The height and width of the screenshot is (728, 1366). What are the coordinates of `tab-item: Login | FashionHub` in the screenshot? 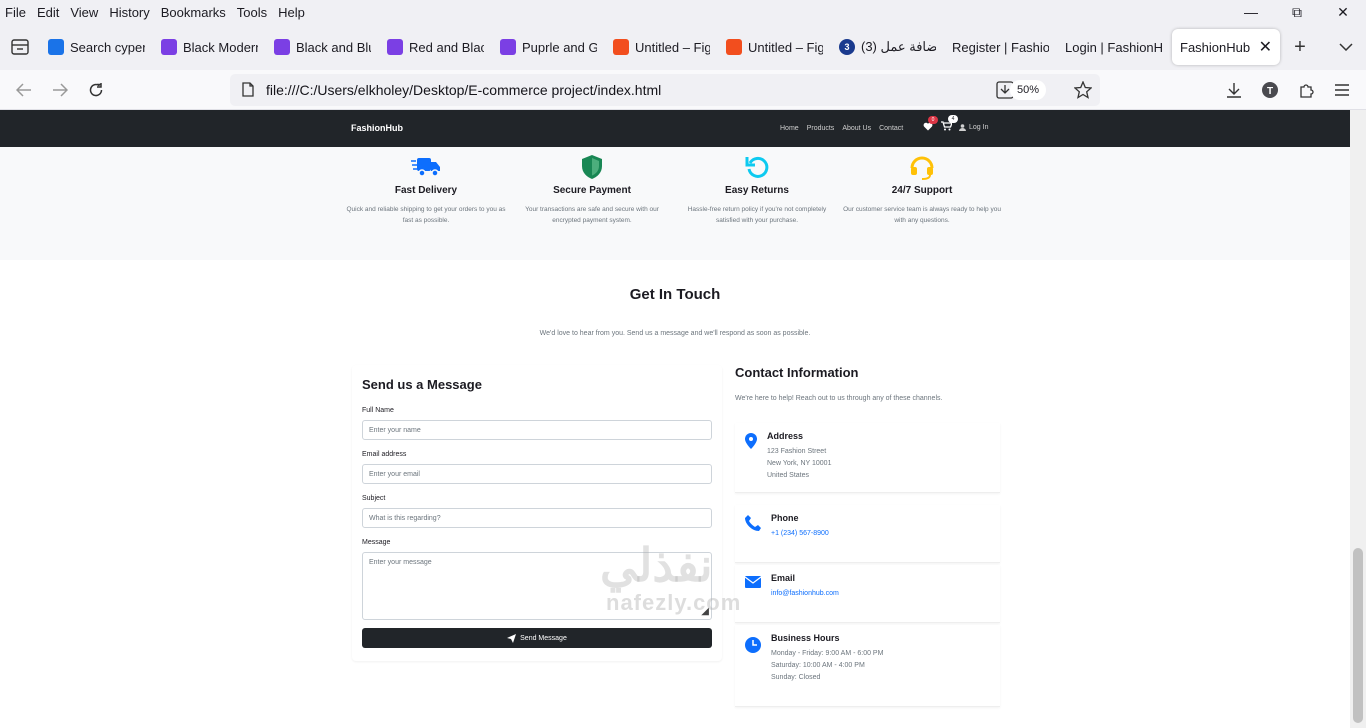 It's located at (1113, 47).